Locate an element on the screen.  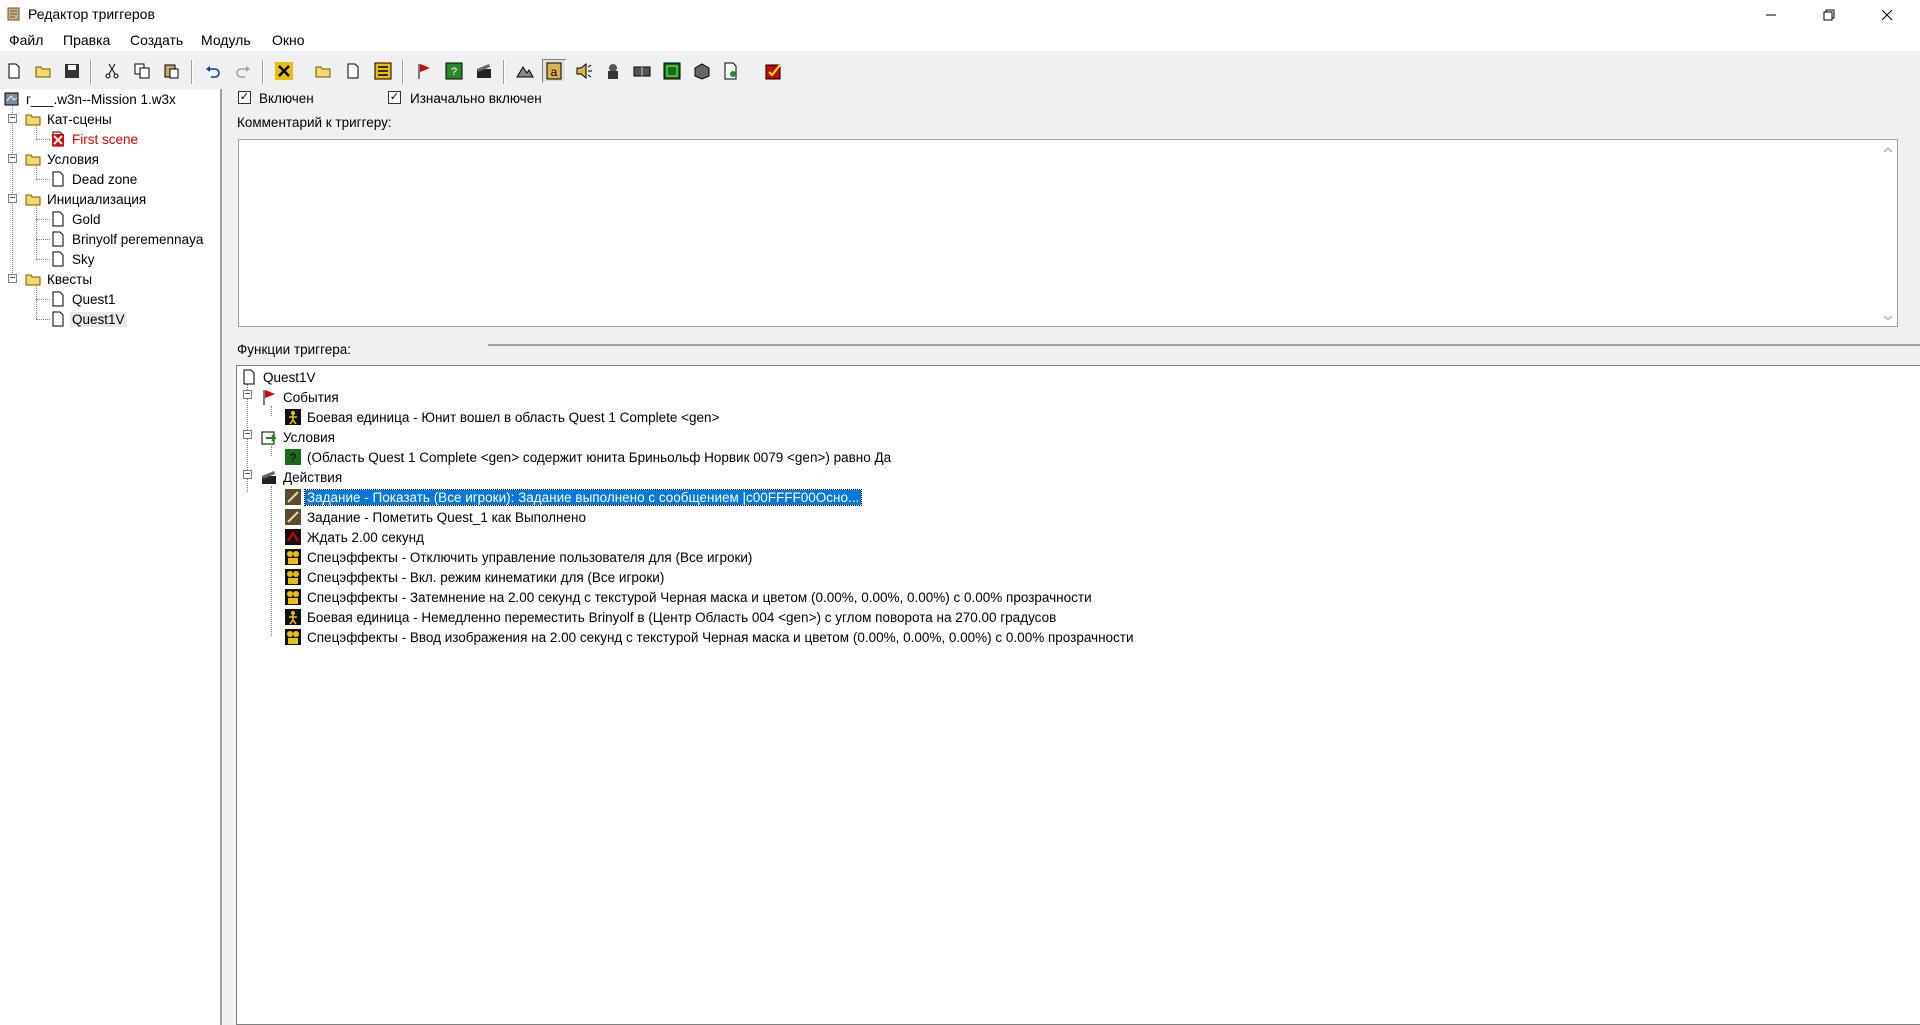
object-manager-icon is located at coordinates (730, 71).